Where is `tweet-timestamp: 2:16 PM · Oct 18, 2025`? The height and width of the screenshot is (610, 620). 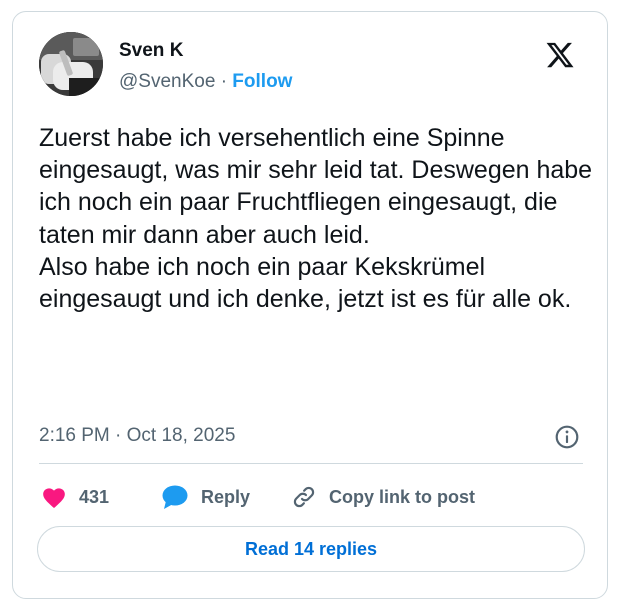 tweet-timestamp: 2:16 PM · Oct 18, 2025 is located at coordinates (137, 436).